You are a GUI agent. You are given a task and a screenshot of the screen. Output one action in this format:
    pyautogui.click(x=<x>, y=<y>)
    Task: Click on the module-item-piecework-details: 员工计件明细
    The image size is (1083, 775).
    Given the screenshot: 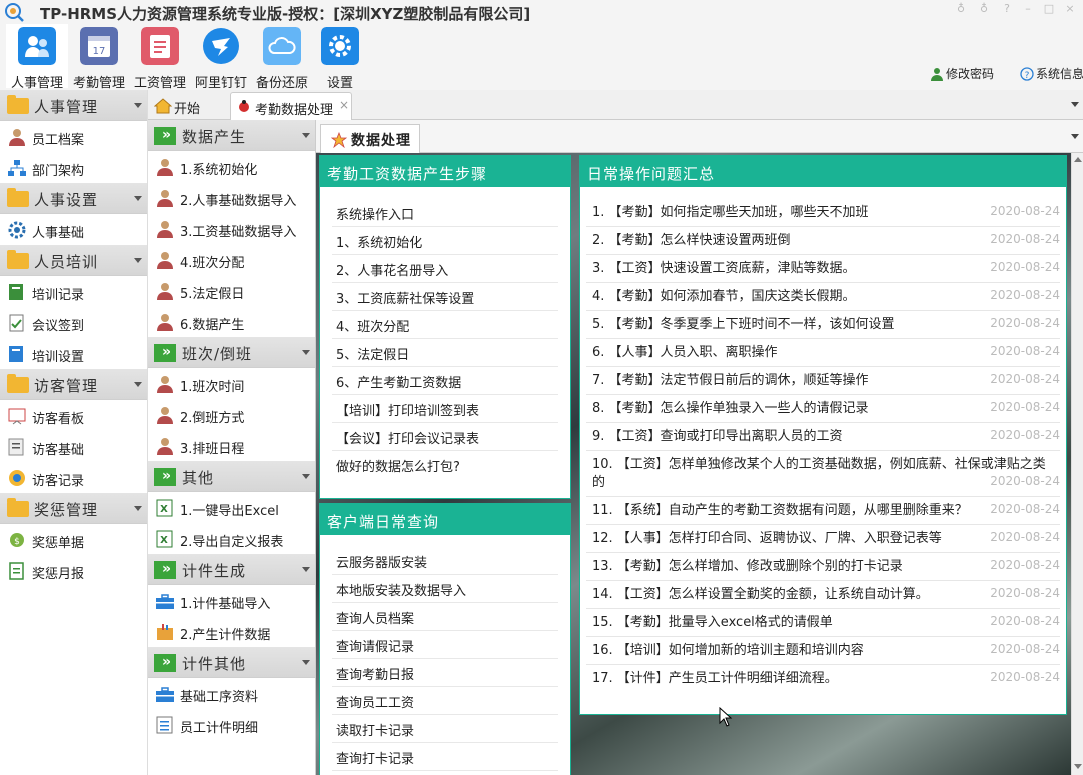 What is the action you would take?
    pyautogui.click(x=231, y=724)
    